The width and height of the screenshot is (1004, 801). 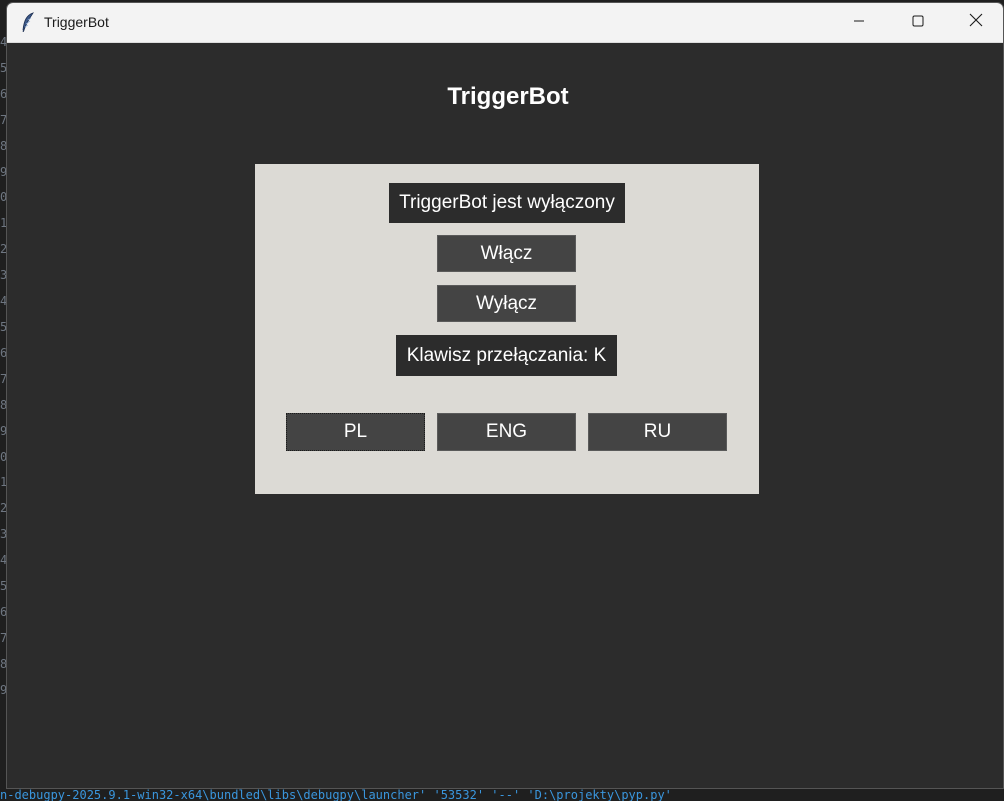 I want to click on minimize-button, so click(x=859, y=22).